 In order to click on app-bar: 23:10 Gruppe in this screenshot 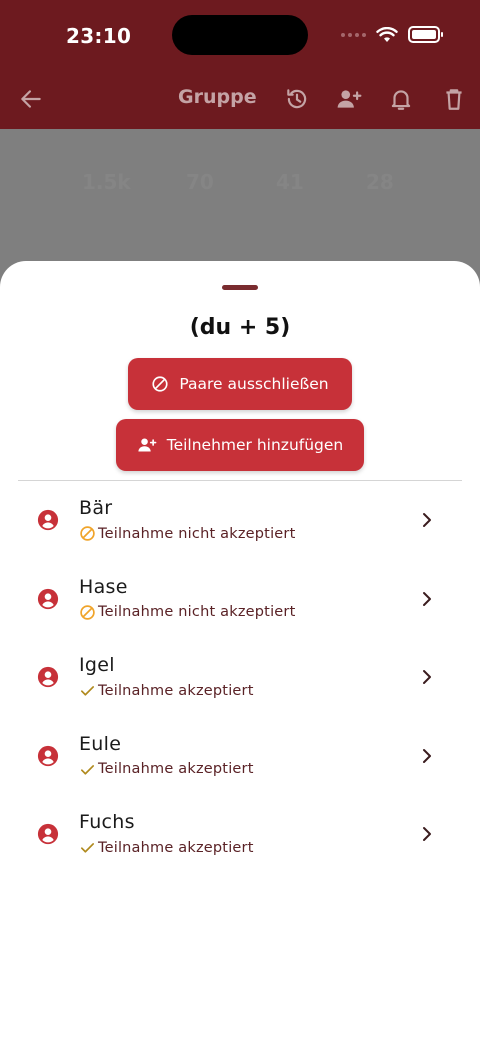, I will do `click(240, 64)`.